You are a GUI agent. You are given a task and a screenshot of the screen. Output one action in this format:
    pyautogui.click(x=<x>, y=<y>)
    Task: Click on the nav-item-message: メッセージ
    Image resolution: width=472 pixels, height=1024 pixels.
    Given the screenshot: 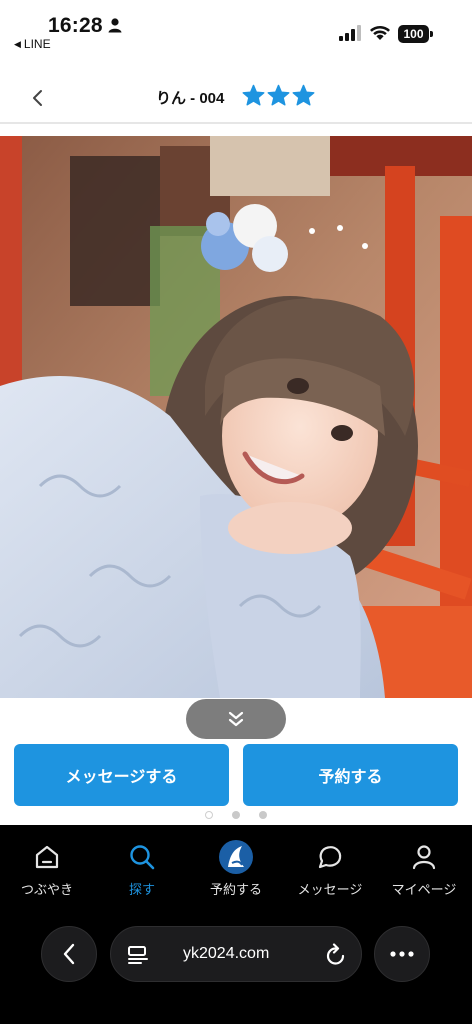 What is the action you would take?
    pyautogui.click(x=330, y=871)
    